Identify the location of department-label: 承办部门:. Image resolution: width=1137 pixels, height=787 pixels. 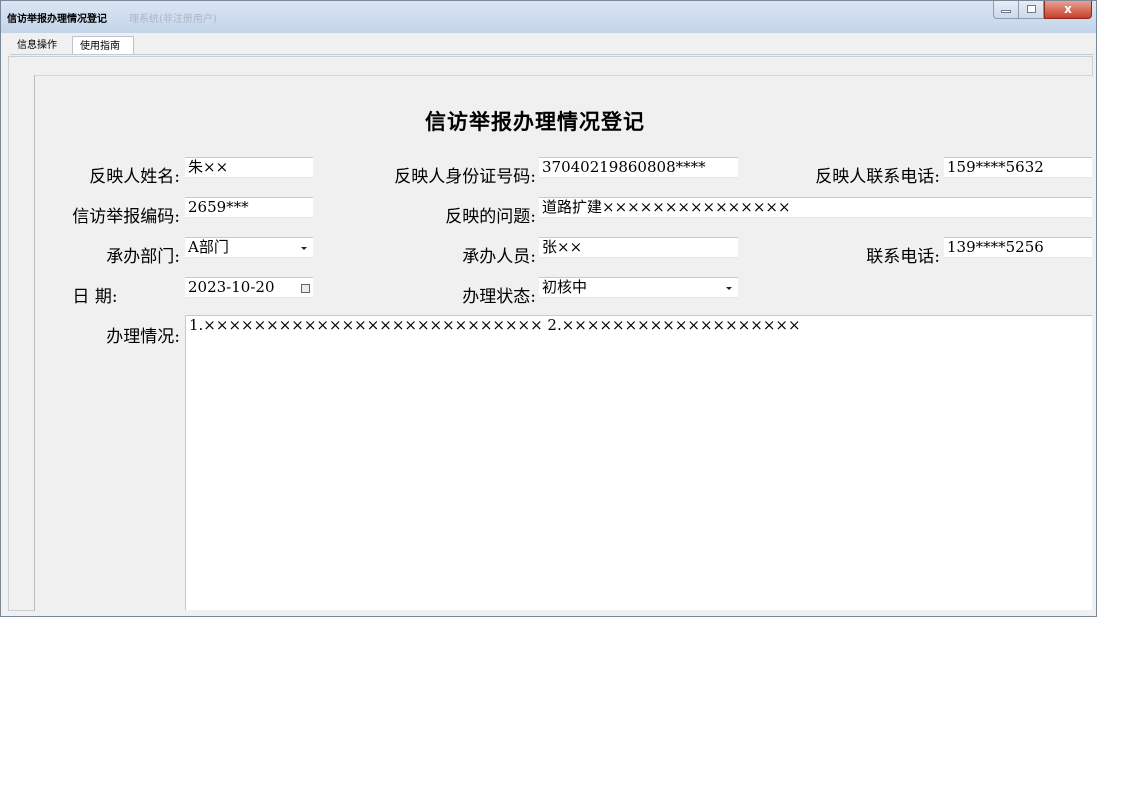
(143, 257).